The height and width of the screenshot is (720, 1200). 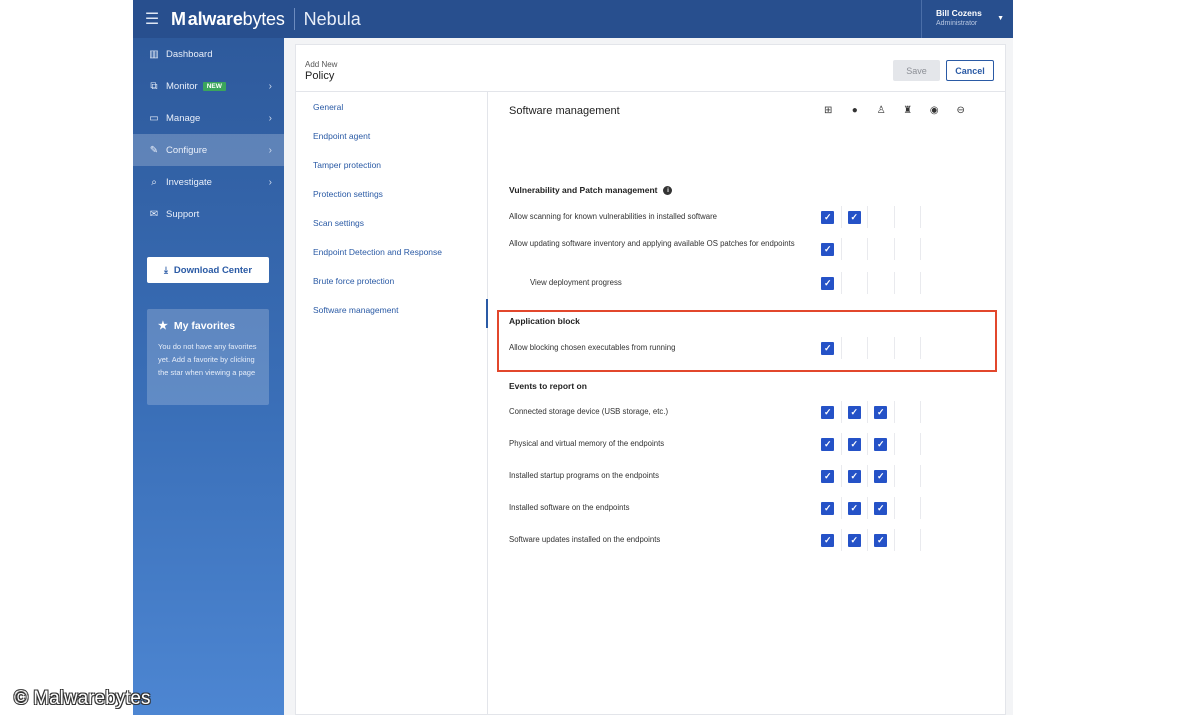 I want to click on menu-item-protection-settings: Protection settings, so click(x=391, y=193).